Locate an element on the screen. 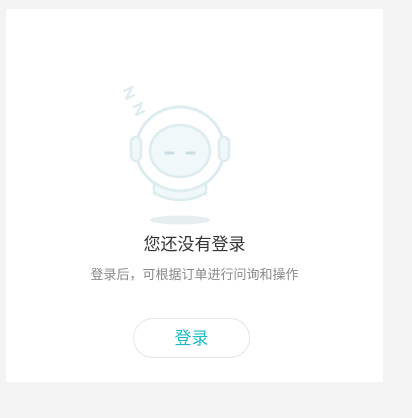 The image size is (412, 418). sleeping-robot-icon is located at coordinates (176, 155).